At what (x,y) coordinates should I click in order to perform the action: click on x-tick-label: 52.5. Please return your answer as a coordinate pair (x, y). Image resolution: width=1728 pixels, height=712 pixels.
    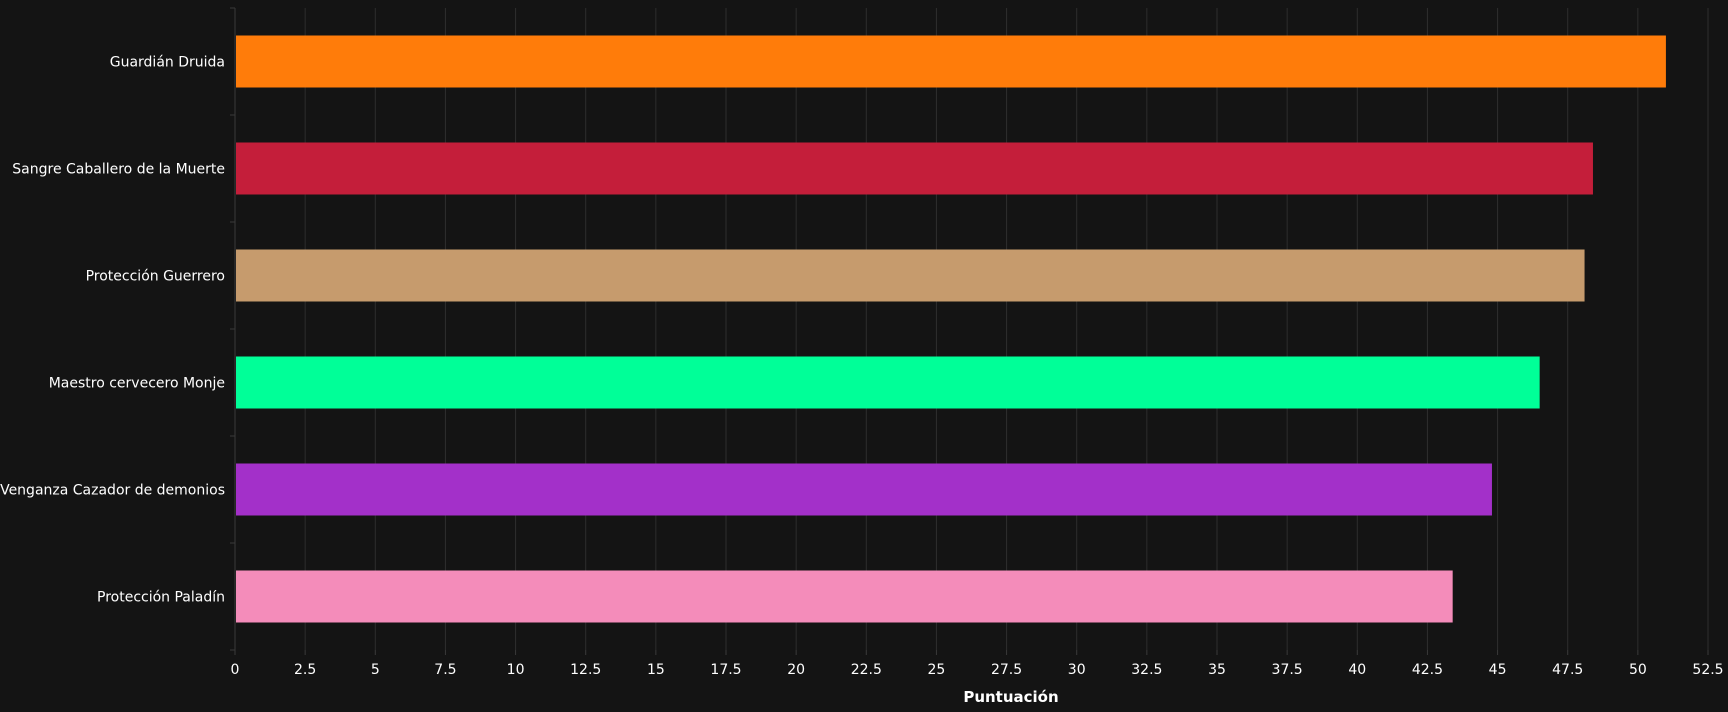
    Looking at the image, I should click on (1707, 670).